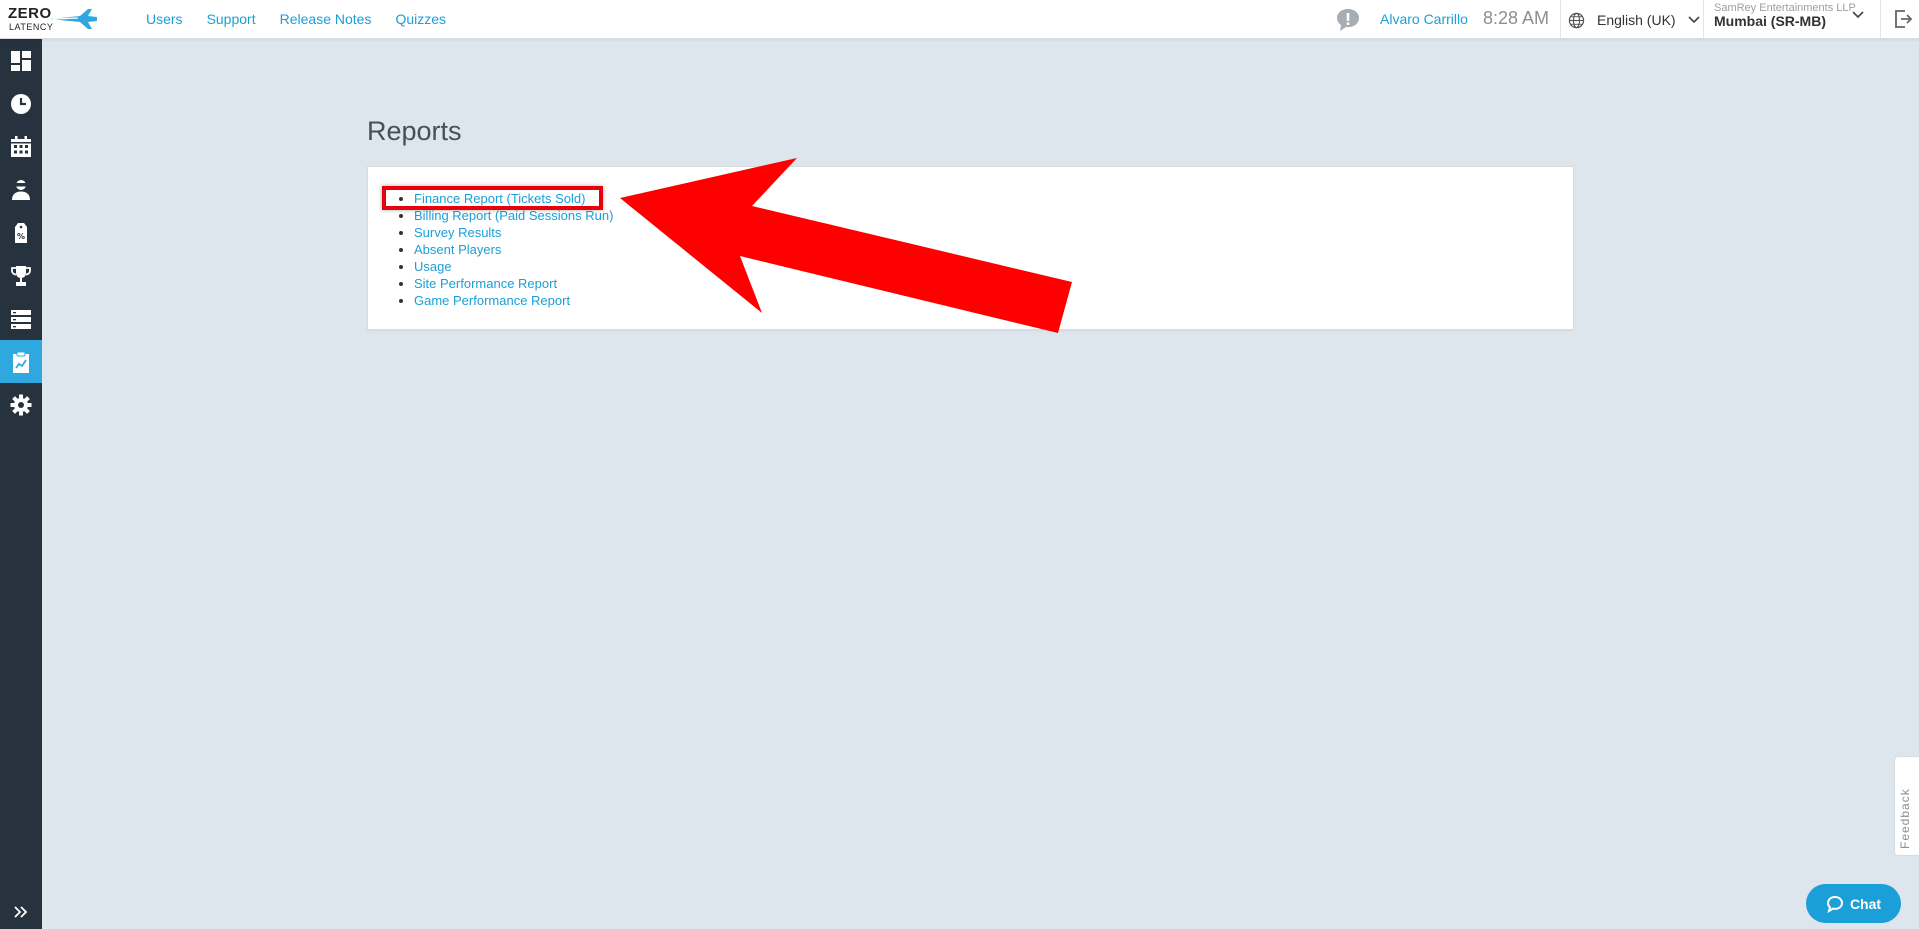 This screenshot has width=1919, height=929. Describe the element at coordinates (73, 19) in the screenshot. I see `logo-plane-icon` at that location.